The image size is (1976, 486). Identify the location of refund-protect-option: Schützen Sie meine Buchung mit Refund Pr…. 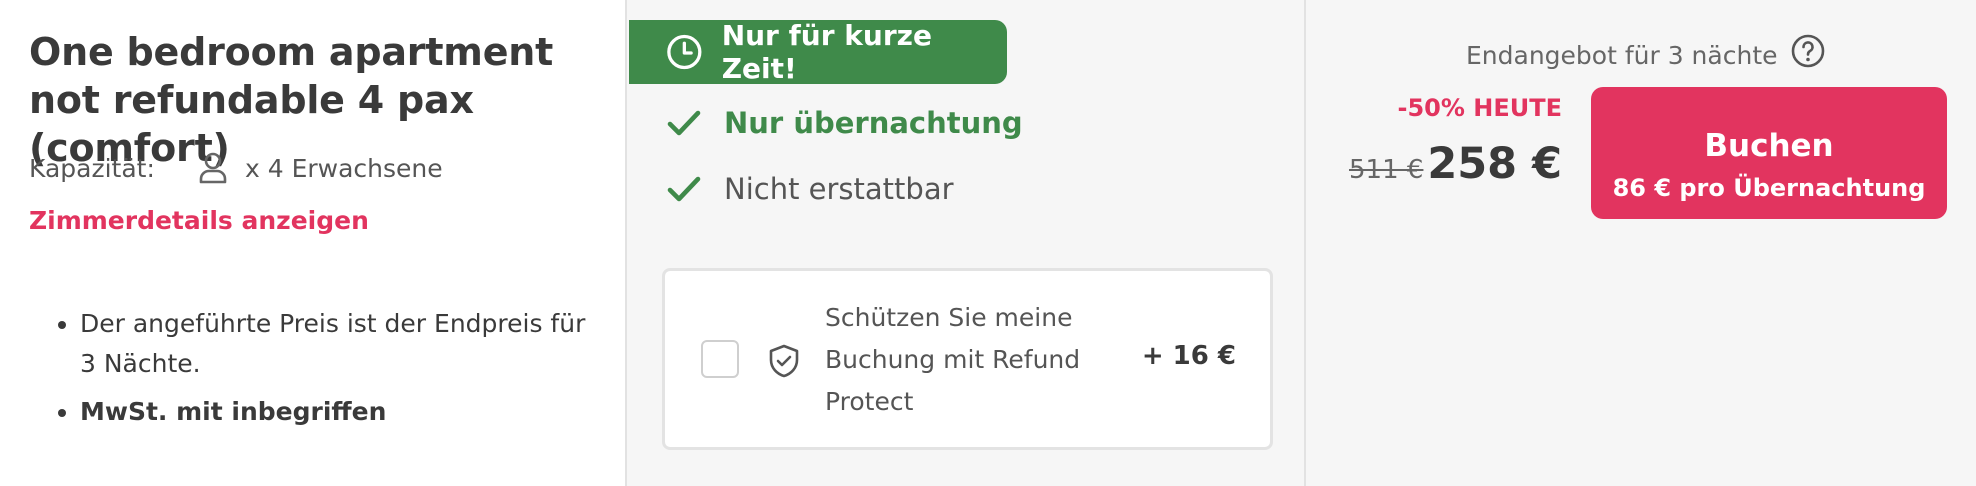
(967, 359).